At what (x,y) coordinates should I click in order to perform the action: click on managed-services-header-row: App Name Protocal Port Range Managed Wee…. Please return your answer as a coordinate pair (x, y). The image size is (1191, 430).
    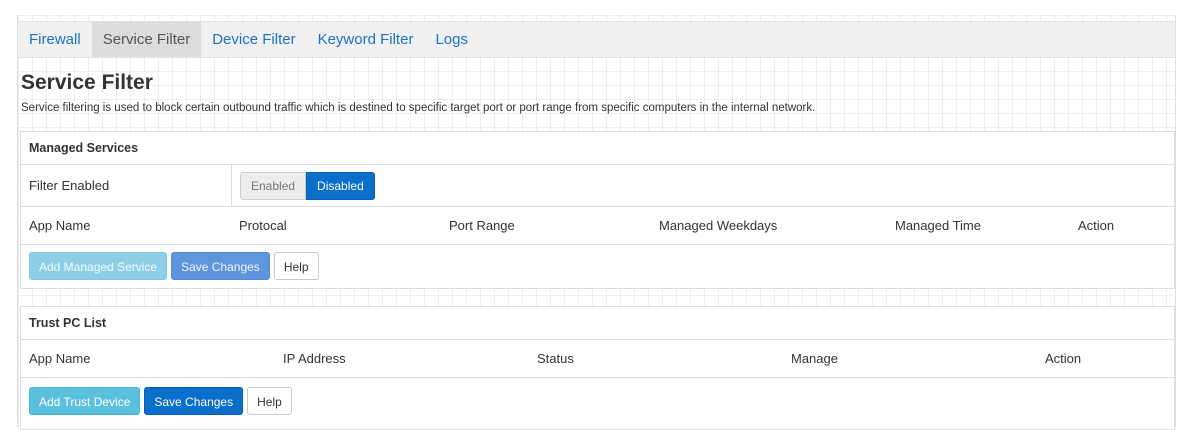
    Looking at the image, I should click on (597, 226).